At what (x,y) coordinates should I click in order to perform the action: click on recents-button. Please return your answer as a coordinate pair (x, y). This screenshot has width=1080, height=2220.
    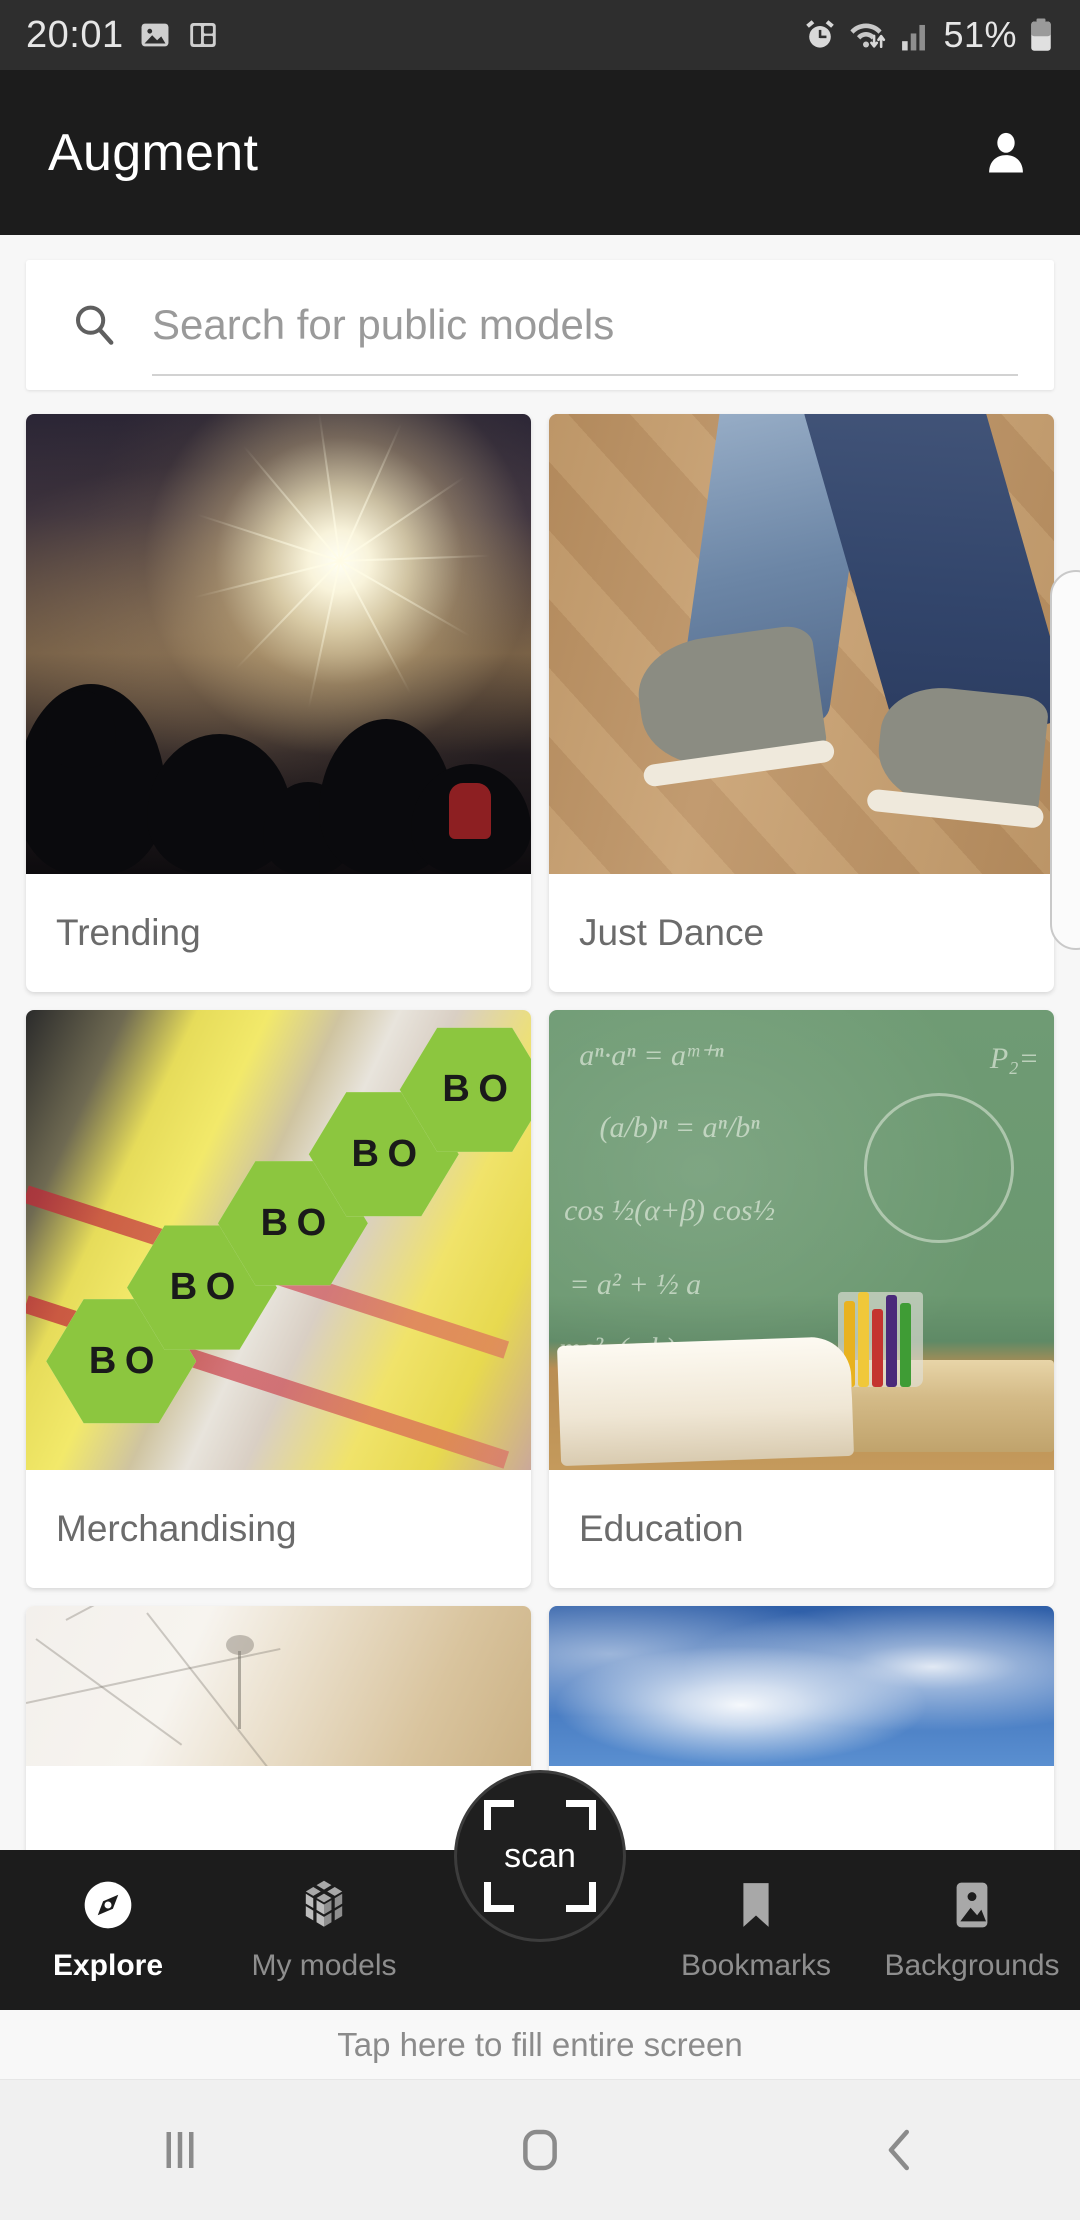
    Looking at the image, I should click on (180, 2150).